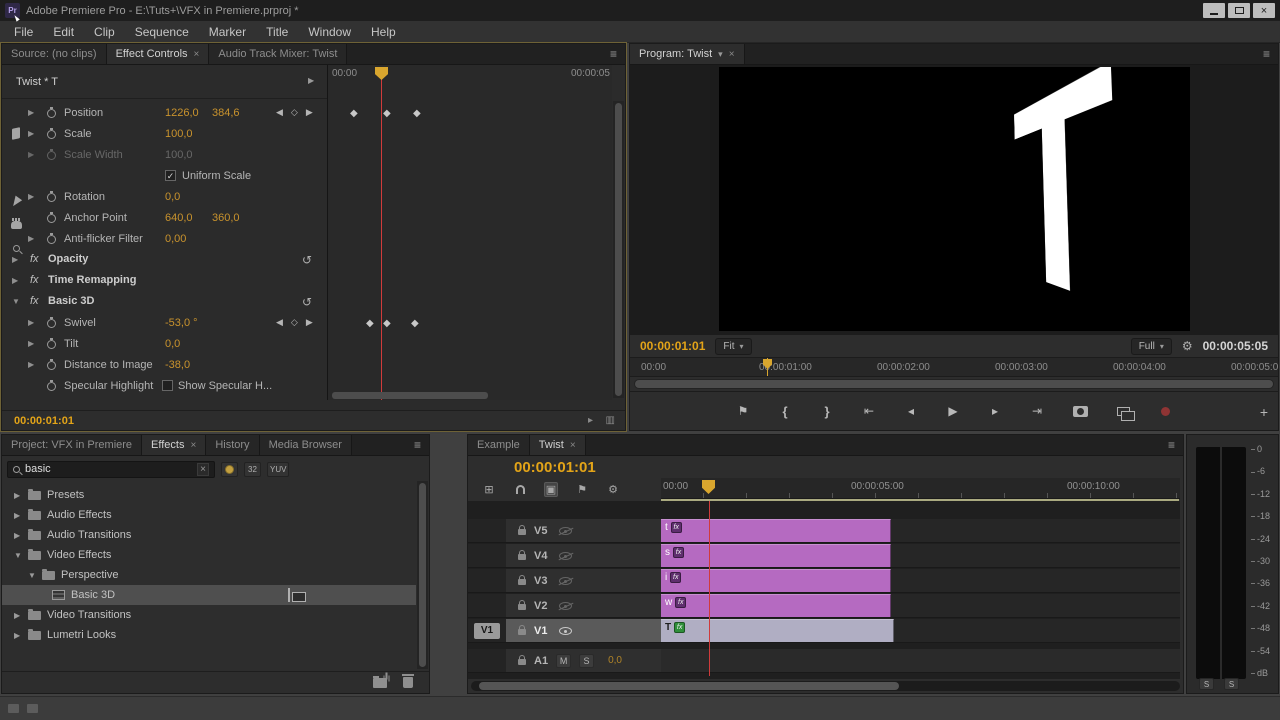 This screenshot has height=720, width=1280. I want to click on tree-item-perspective: ▼ Perspective, so click(209, 575).